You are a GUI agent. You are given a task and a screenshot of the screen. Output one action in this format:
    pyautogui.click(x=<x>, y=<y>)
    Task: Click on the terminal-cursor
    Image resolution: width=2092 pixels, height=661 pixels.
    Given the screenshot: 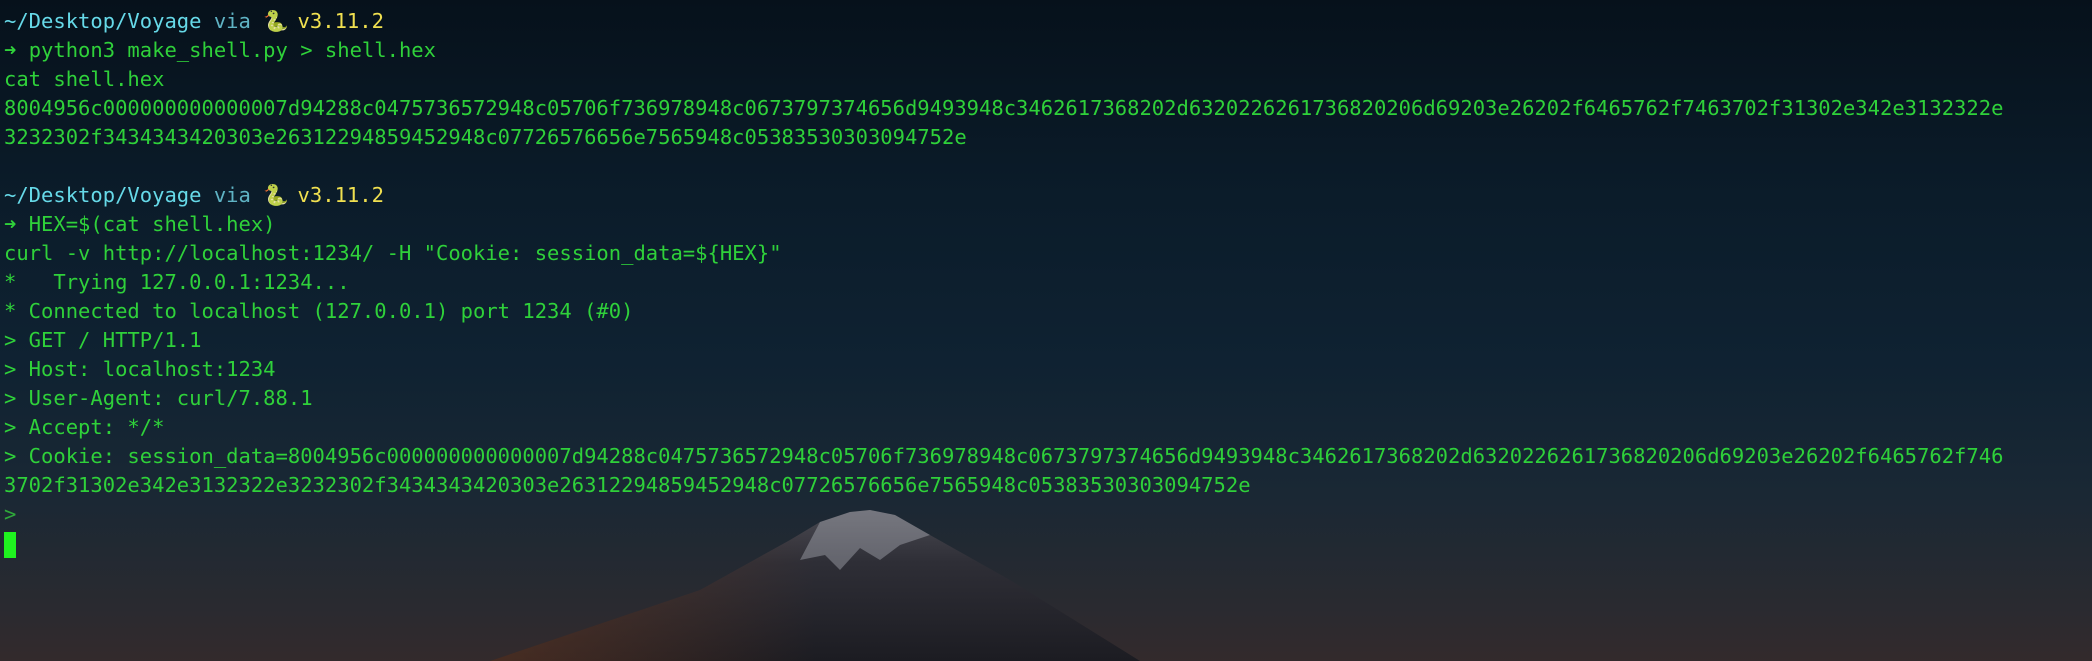 What is the action you would take?
    pyautogui.click(x=10, y=544)
    